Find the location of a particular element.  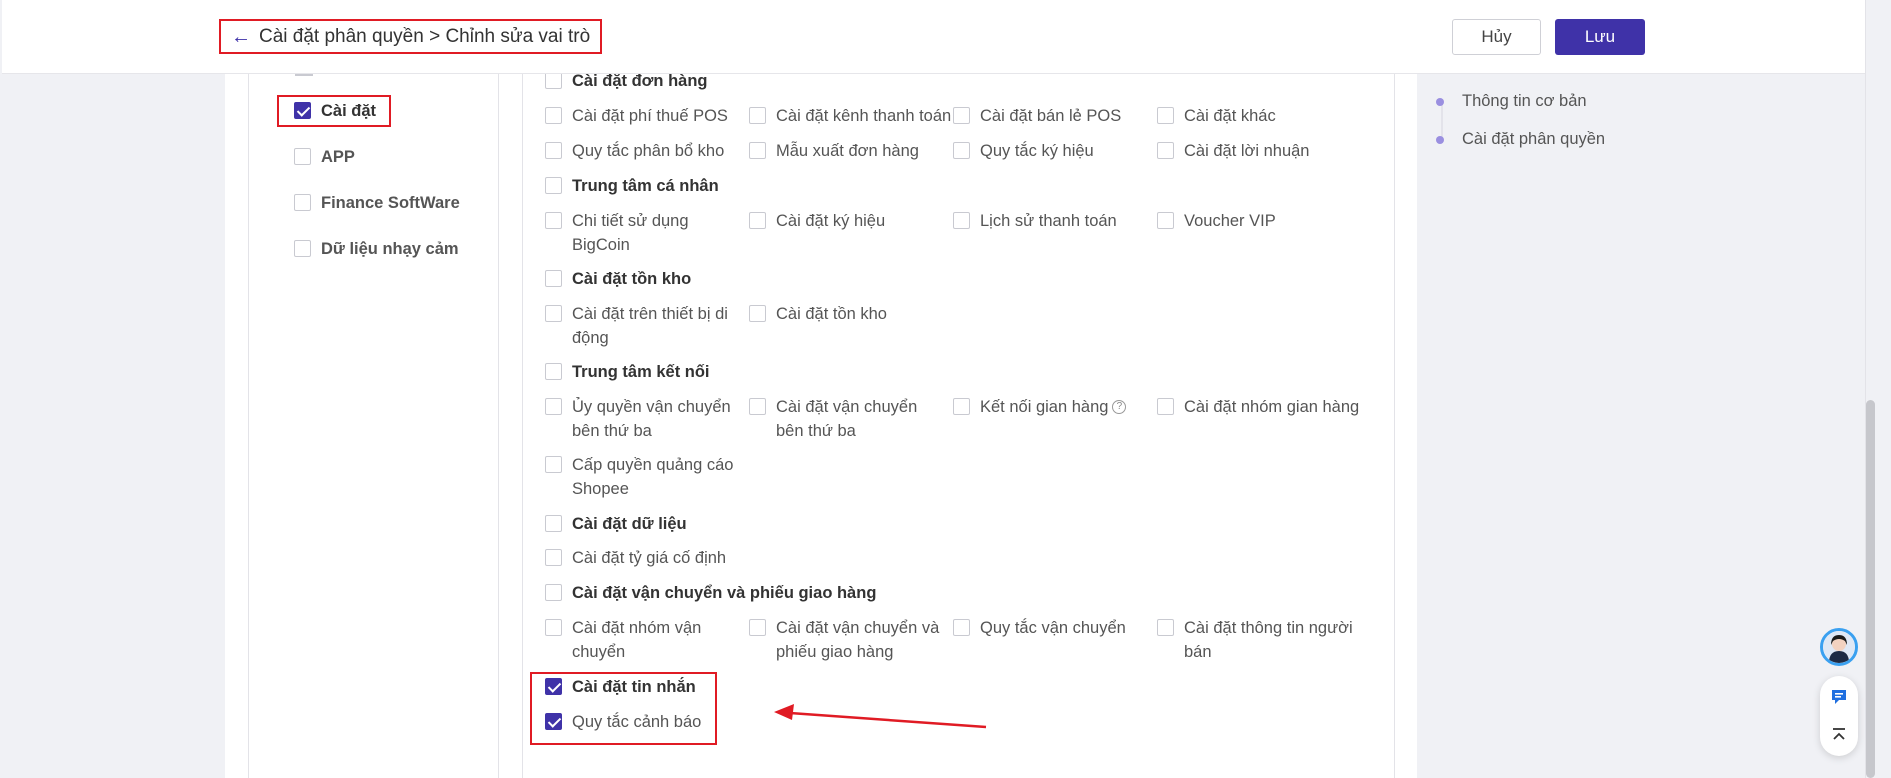

perm-item: Cài đặt trên thiết bị di động is located at coordinates (640, 326).